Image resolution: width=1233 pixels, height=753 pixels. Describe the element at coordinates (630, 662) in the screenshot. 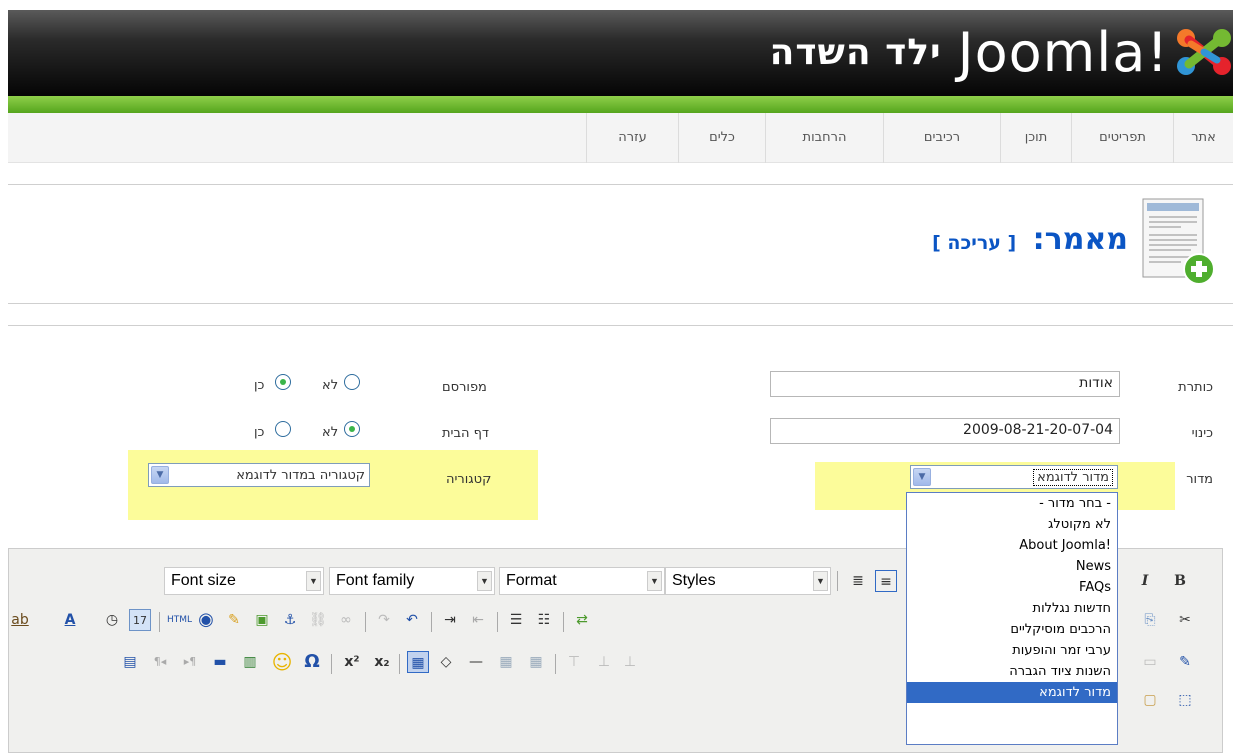

I see `delete-col-icon: ⊥` at that location.